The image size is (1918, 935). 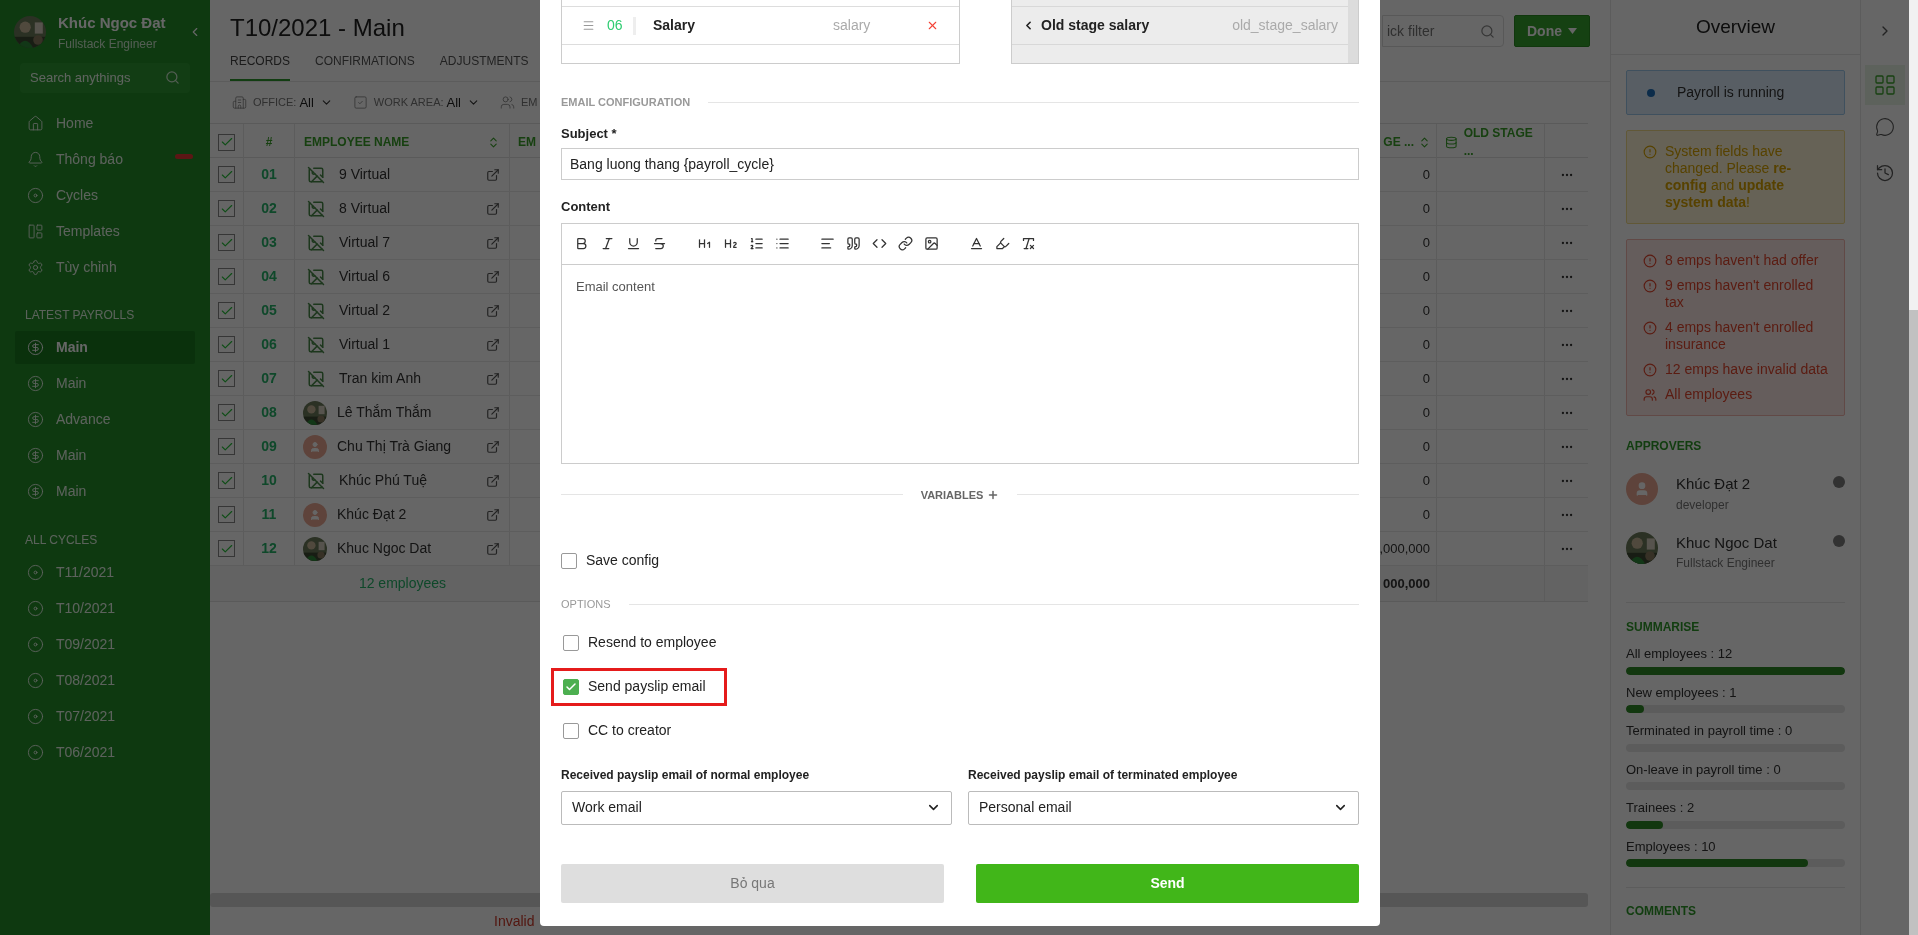 What do you see at coordinates (365, 66) in the screenshot?
I see `tab: CONFIRMATIONS` at bounding box center [365, 66].